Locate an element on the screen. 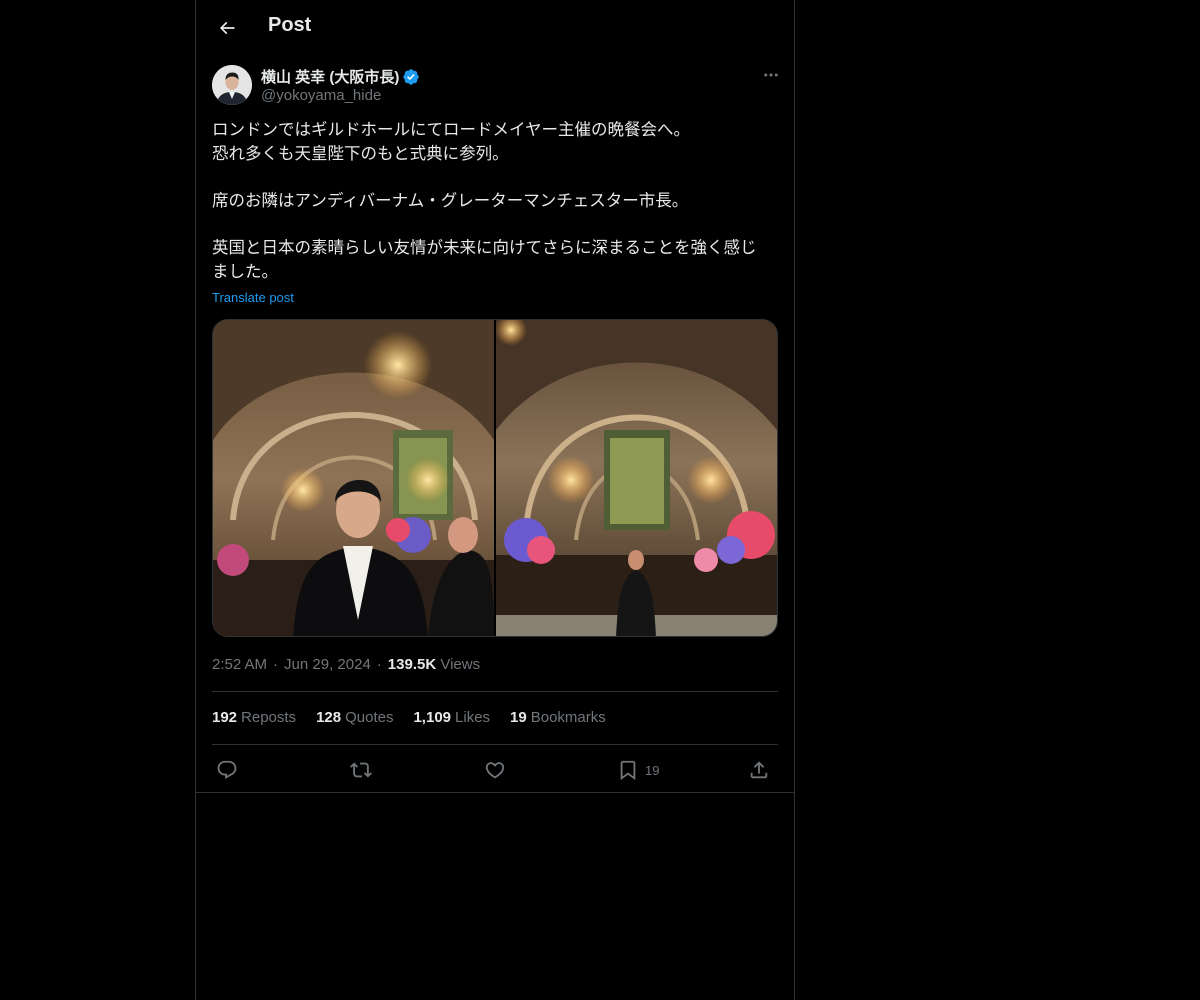  post-line: ロンドンではギルドホールにてロードメイヤー主催の晩餐会へ。 is located at coordinates (451, 130).